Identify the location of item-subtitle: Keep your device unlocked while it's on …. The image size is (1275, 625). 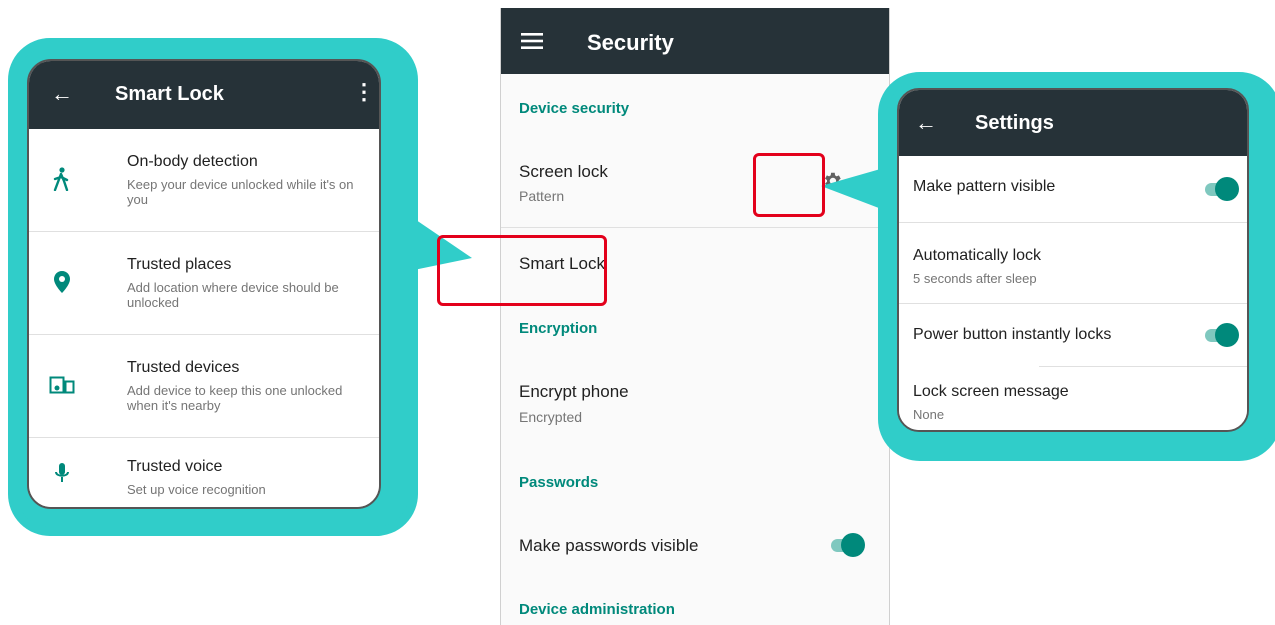
(240, 192).